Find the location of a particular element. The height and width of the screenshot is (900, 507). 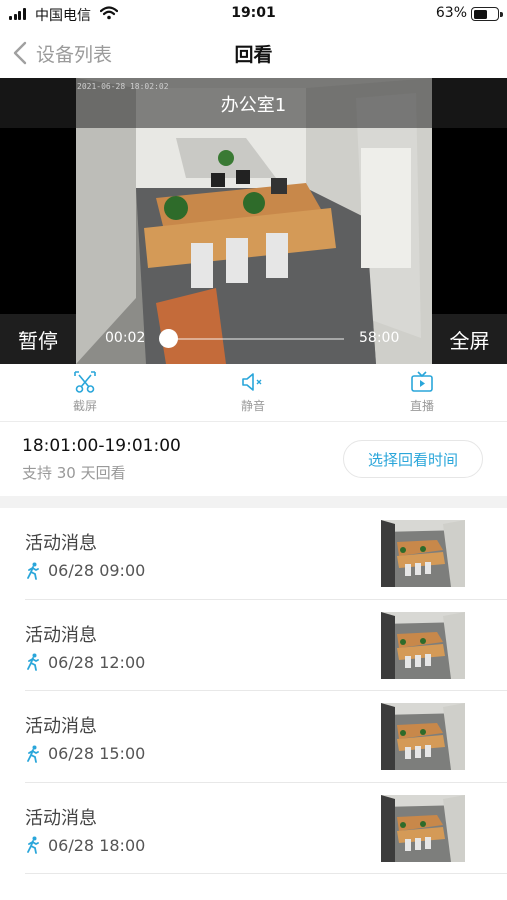

list-item: 活动消息 06/28 15:00 is located at coordinates (266, 737).